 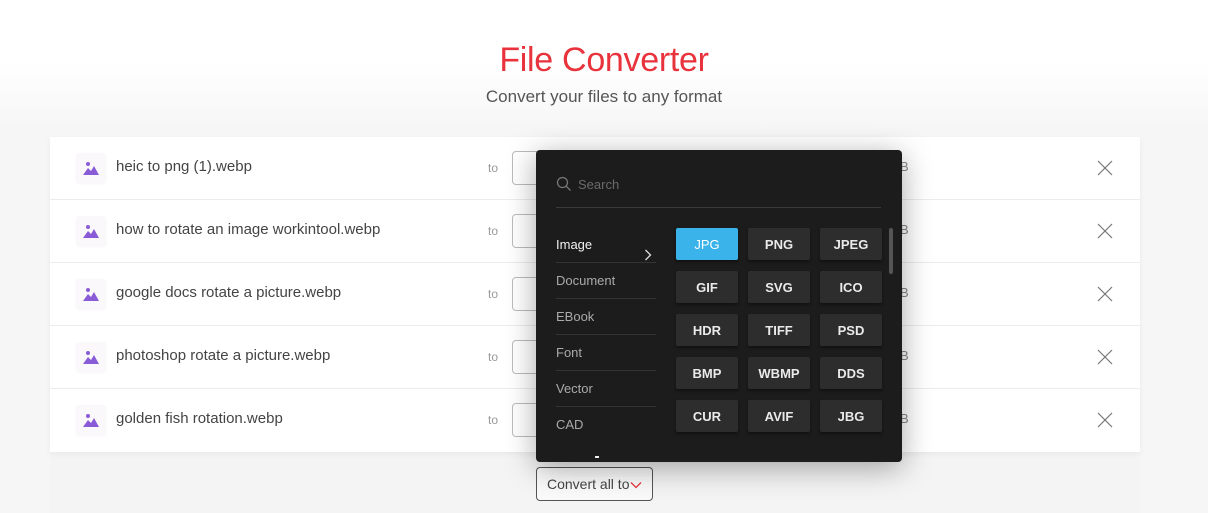 What do you see at coordinates (604, 60) in the screenshot?
I see `page-title: File Converter` at bounding box center [604, 60].